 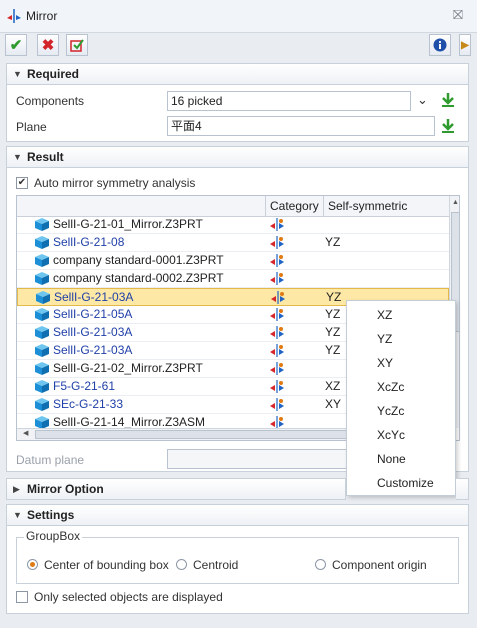 I want to click on datum-plane-field, so click(x=257, y=459).